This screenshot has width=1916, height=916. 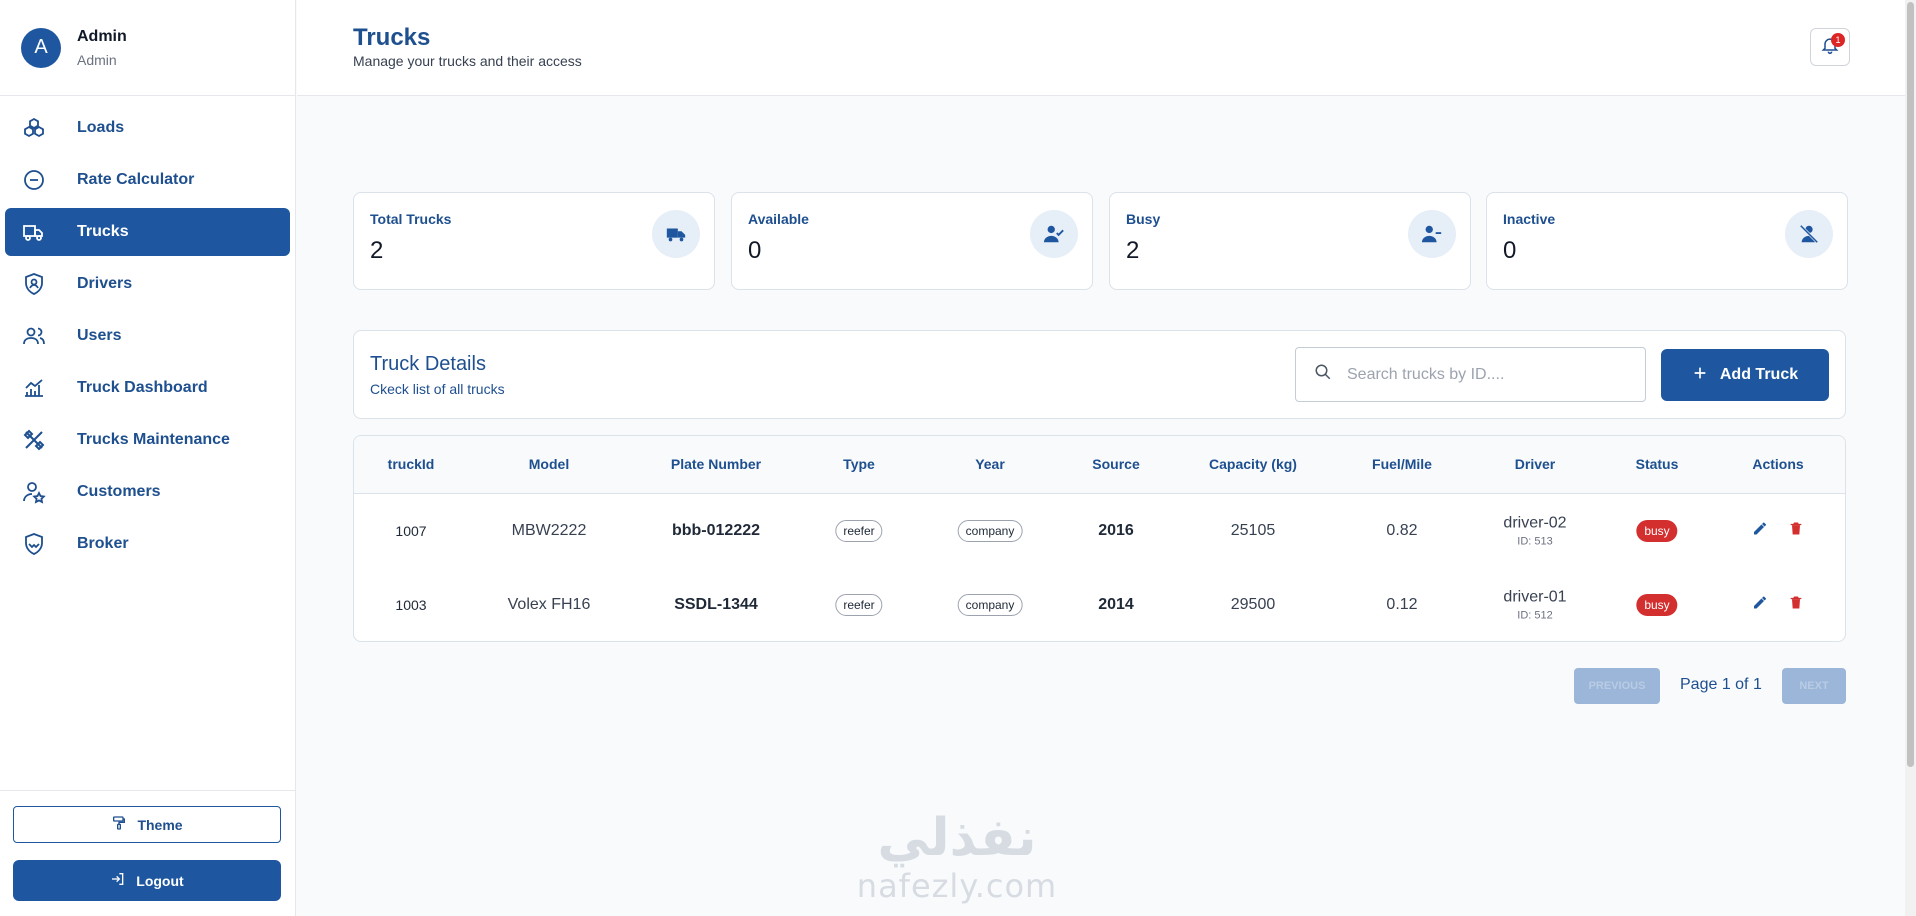 I want to click on sidebar-item-customers: Customers, so click(x=147, y=492).